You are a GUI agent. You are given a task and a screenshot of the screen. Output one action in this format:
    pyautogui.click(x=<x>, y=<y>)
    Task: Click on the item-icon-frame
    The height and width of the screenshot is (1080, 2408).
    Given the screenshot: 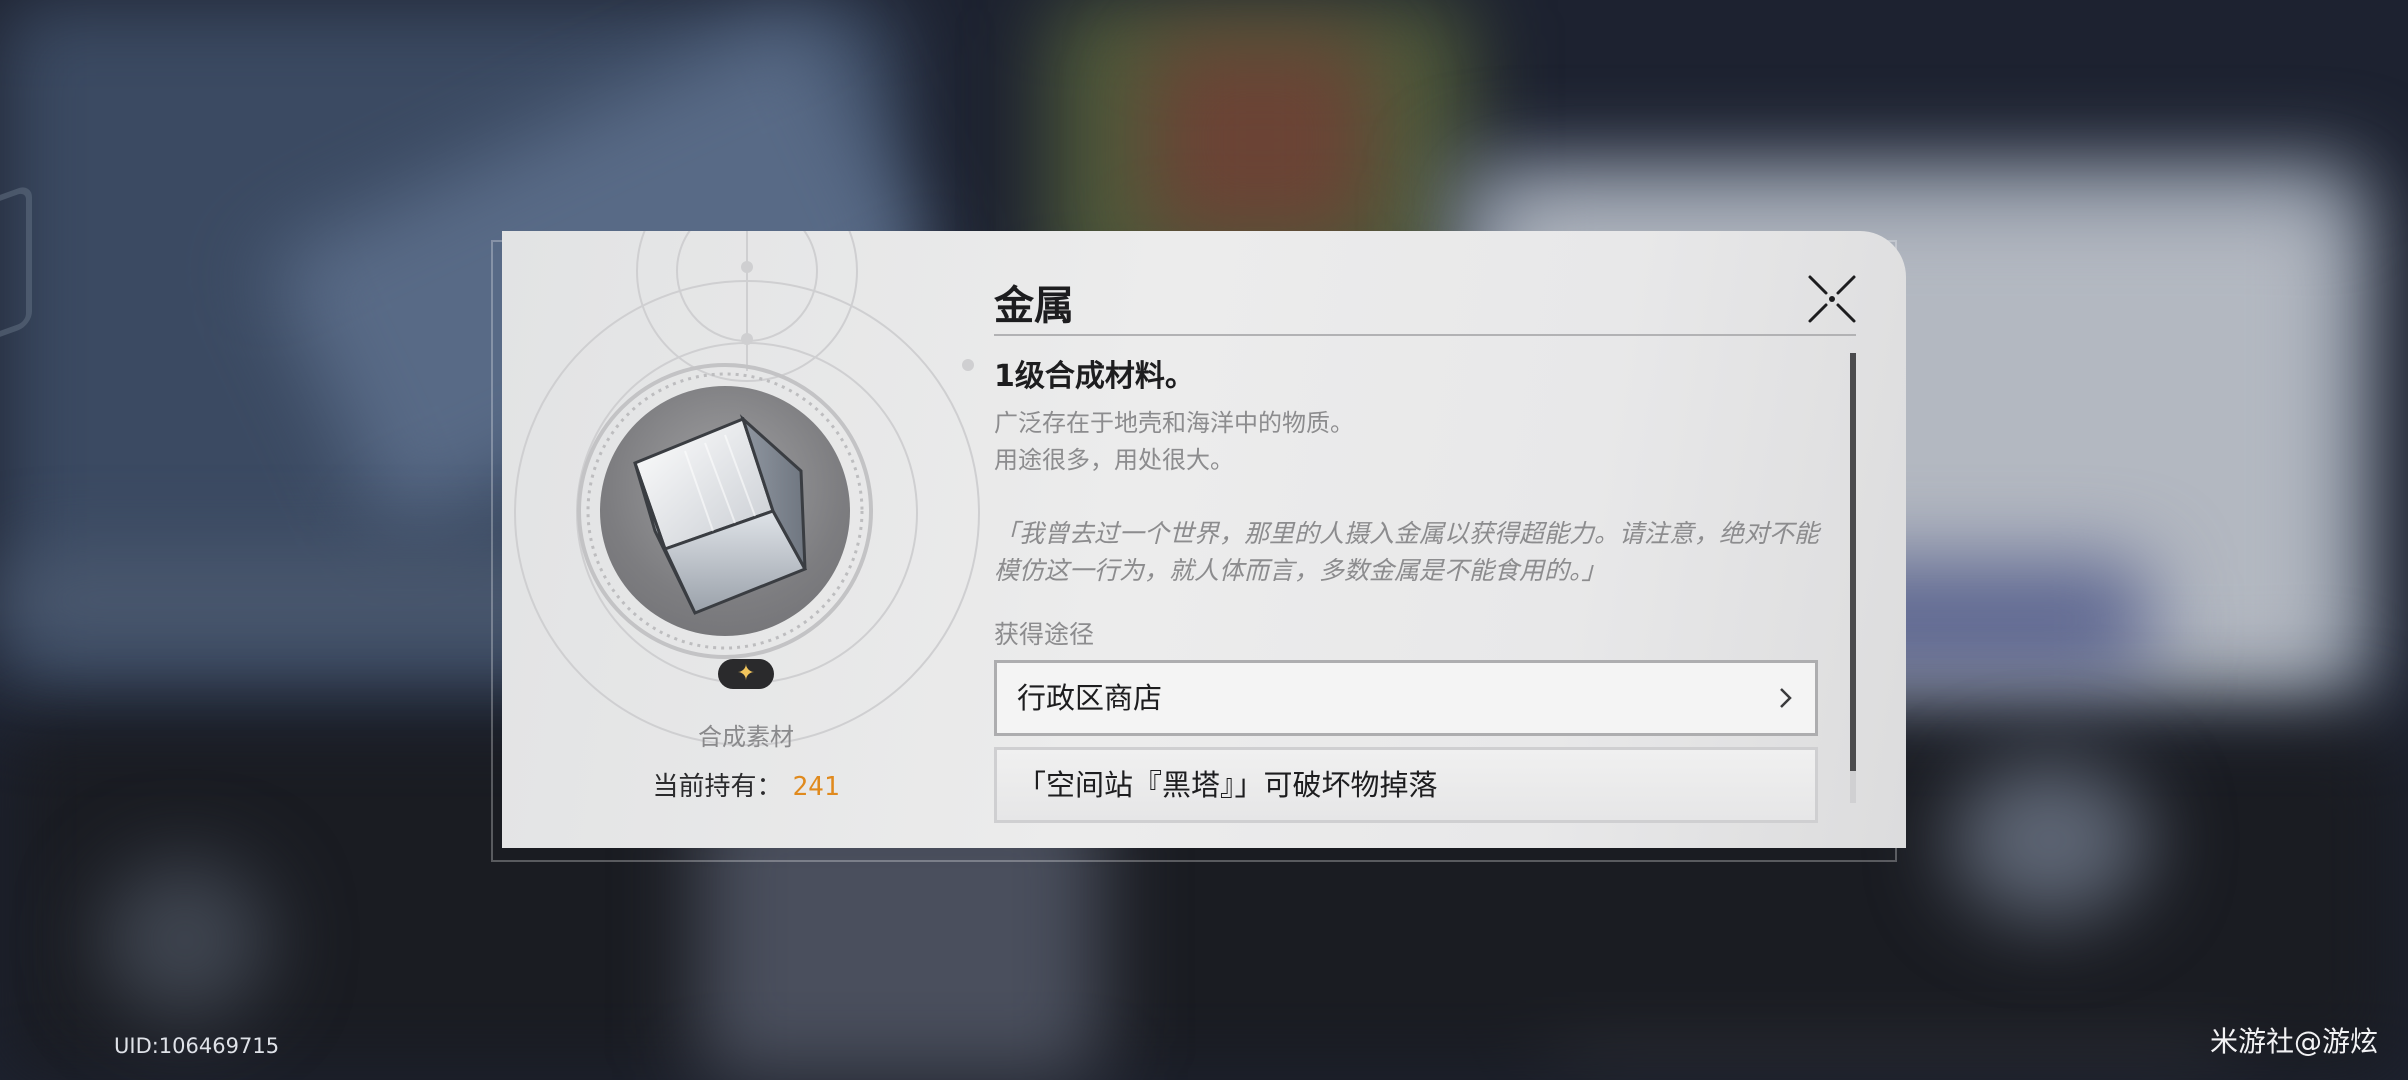 What is the action you would take?
    pyautogui.click(x=725, y=511)
    